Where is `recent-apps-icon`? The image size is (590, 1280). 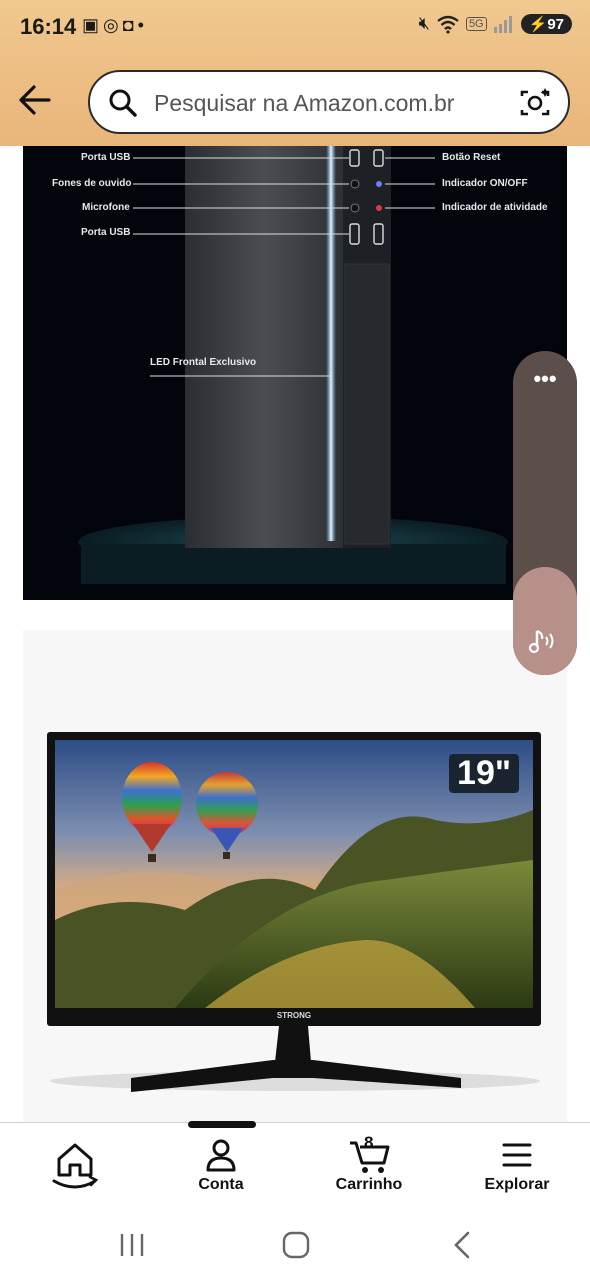
recent-apps-icon is located at coordinates (132, 1245).